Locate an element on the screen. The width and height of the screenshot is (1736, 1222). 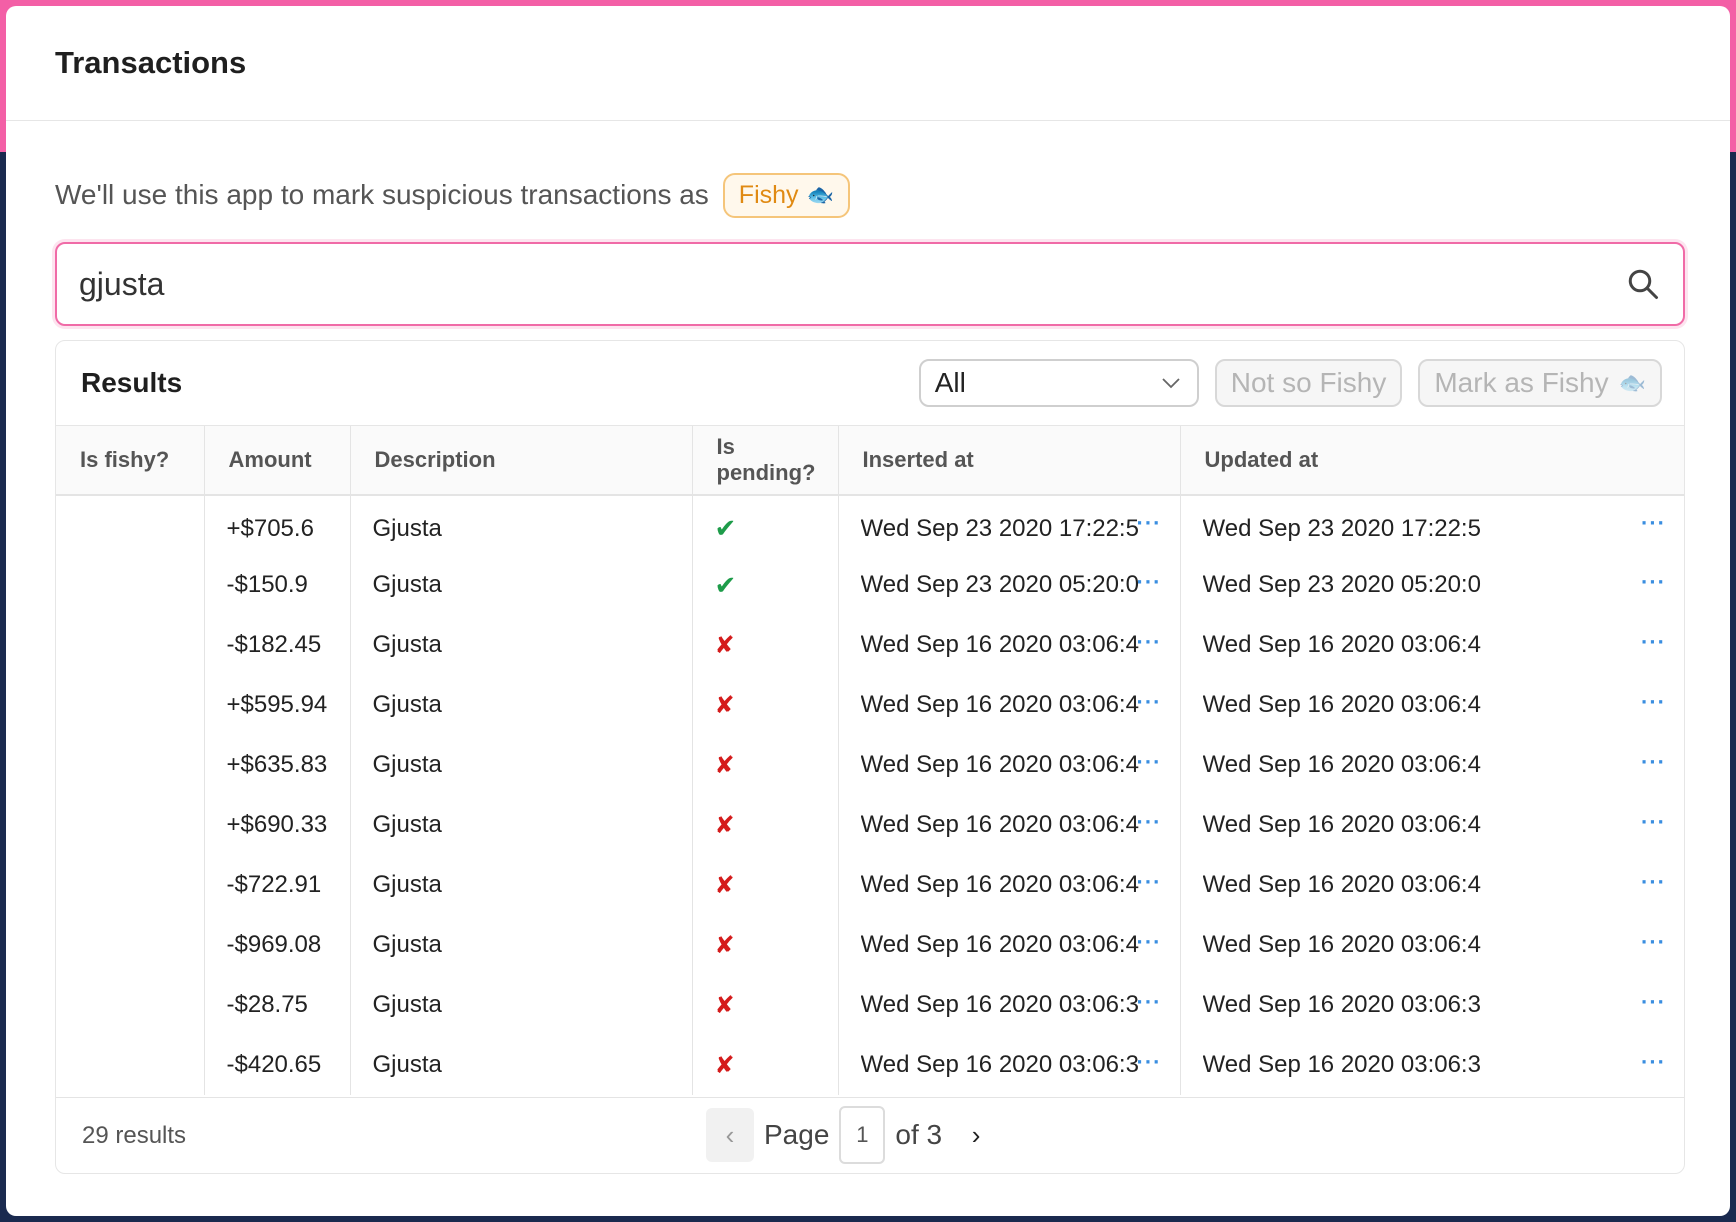
column-header-inserted-at: Inserted at is located at coordinates (1009, 461).